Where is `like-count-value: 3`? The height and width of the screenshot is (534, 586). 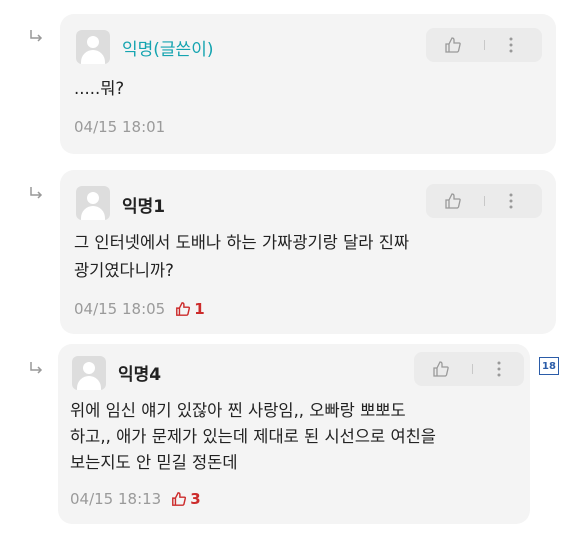 like-count-value: 3 is located at coordinates (195, 499).